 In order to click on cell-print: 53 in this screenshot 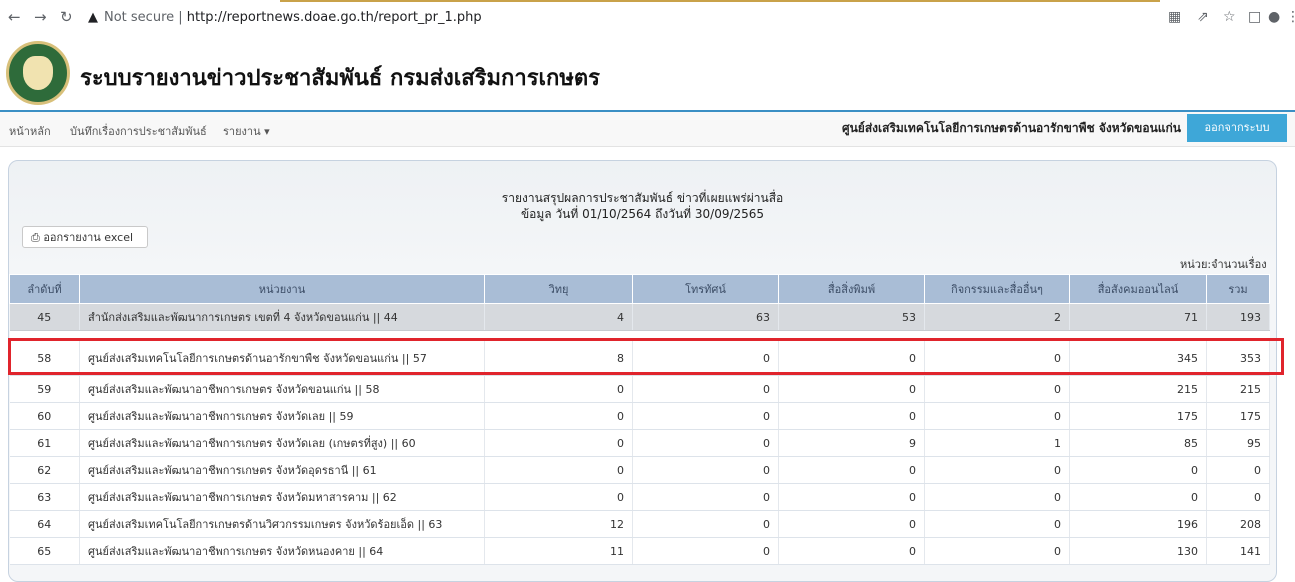, I will do `click(851, 317)`.